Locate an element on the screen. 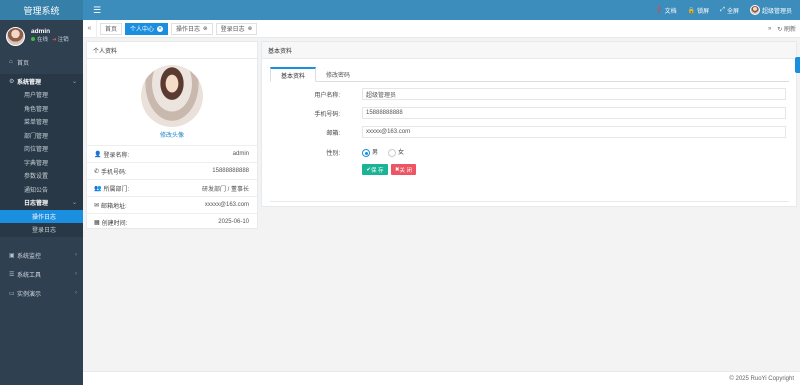 The height and width of the screenshot is (385, 800). app-title: 管理系统 is located at coordinates (41, 10).